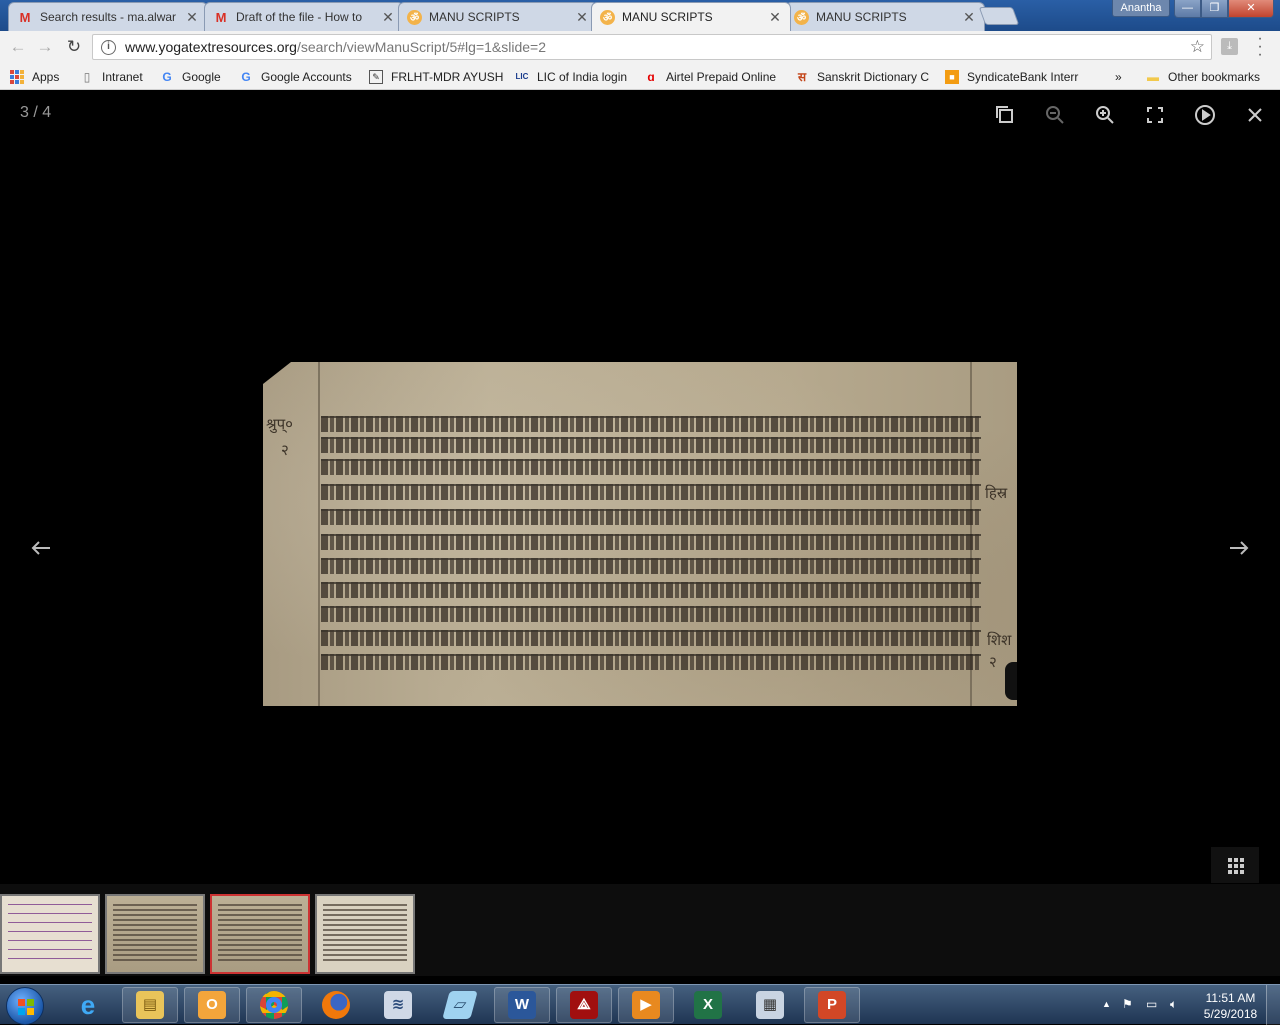 Image resolution: width=1280 pixels, height=1025 pixels. What do you see at coordinates (1187, 9) in the screenshot?
I see `window-minimize-button: —` at bounding box center [1187, 9].